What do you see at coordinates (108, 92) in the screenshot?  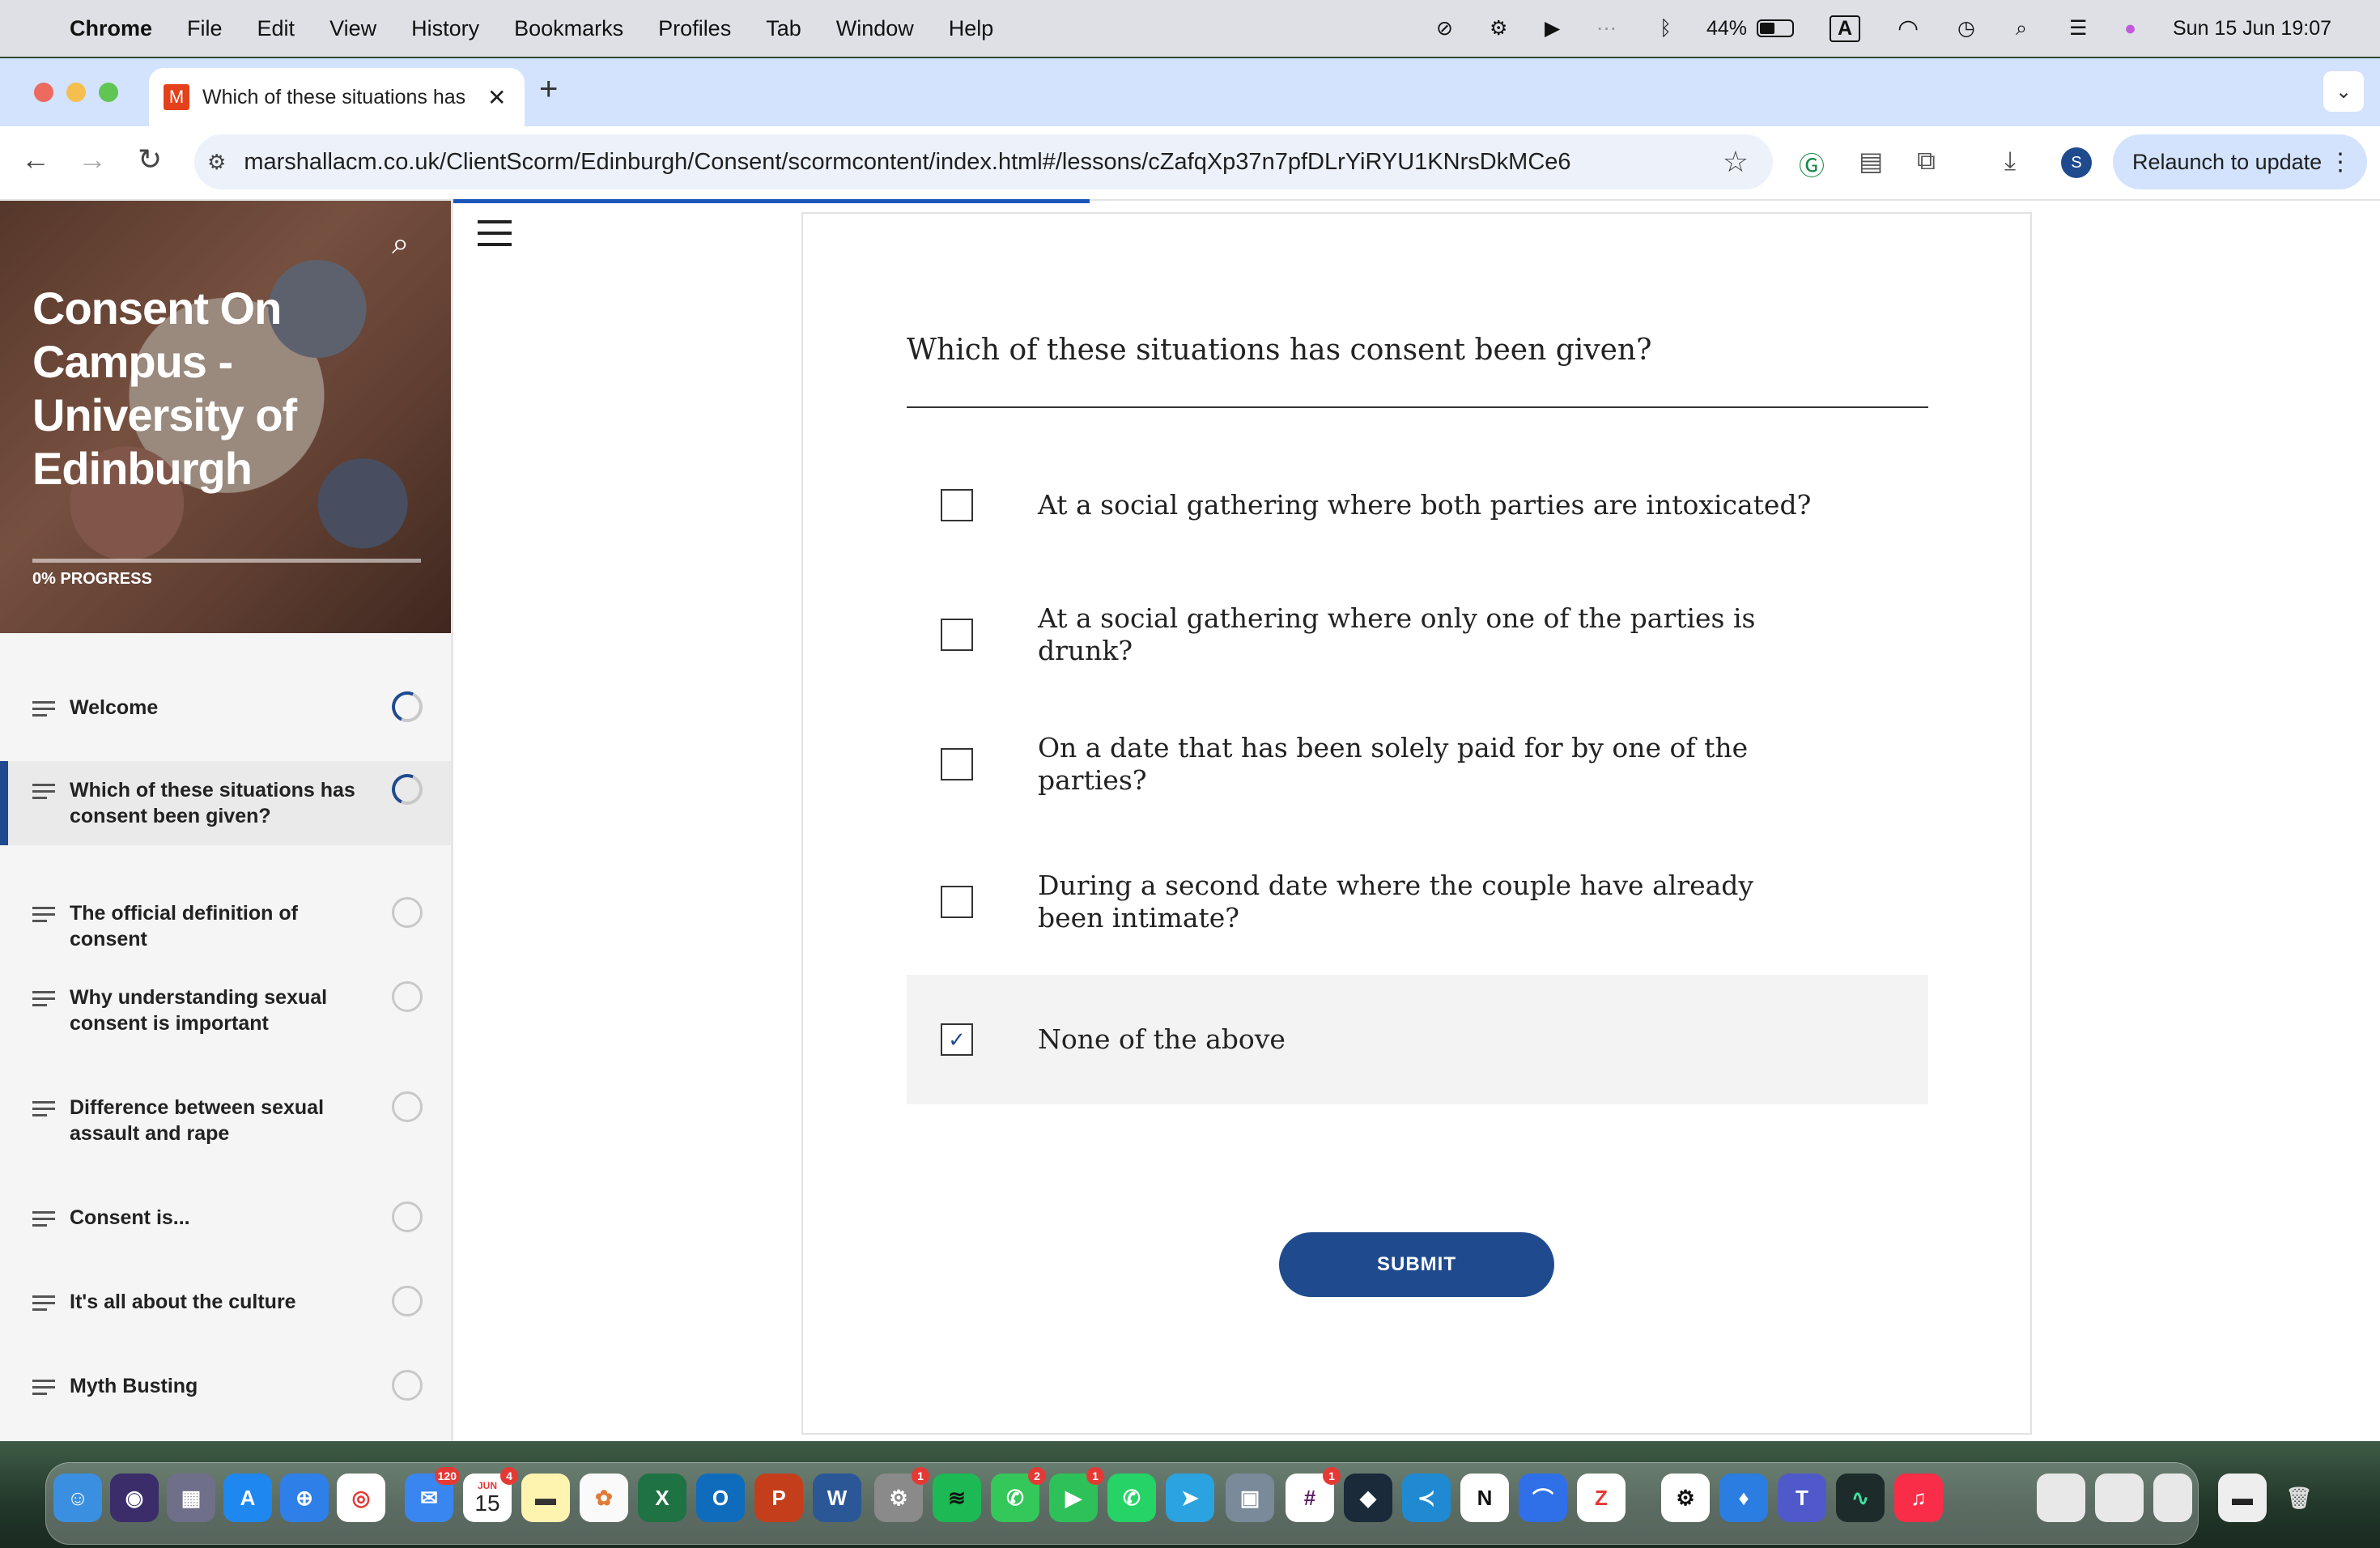 I see `zoom-window-button` at bounding box center [108, 92].